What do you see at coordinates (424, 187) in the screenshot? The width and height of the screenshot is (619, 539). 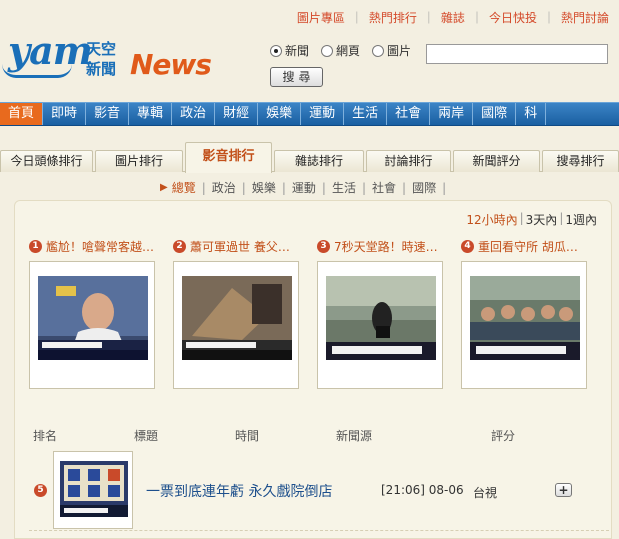 I see `subcat-international: 國際` at bounding box center [424, 187].